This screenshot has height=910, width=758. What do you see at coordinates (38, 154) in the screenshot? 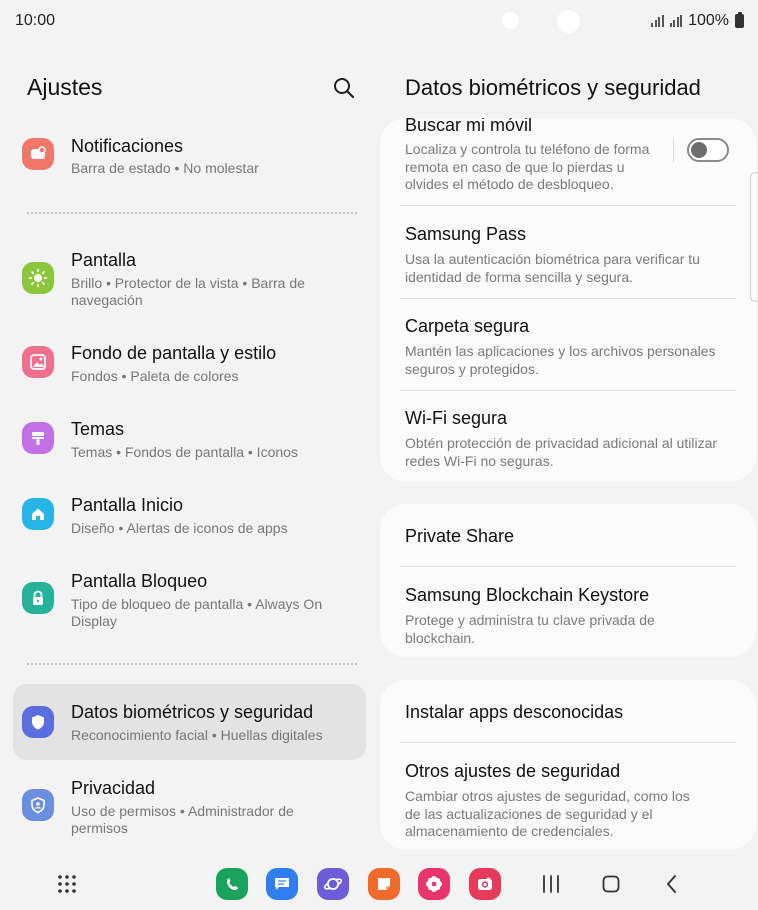
I see `notifications-icon` at bounding box center [38, 154].